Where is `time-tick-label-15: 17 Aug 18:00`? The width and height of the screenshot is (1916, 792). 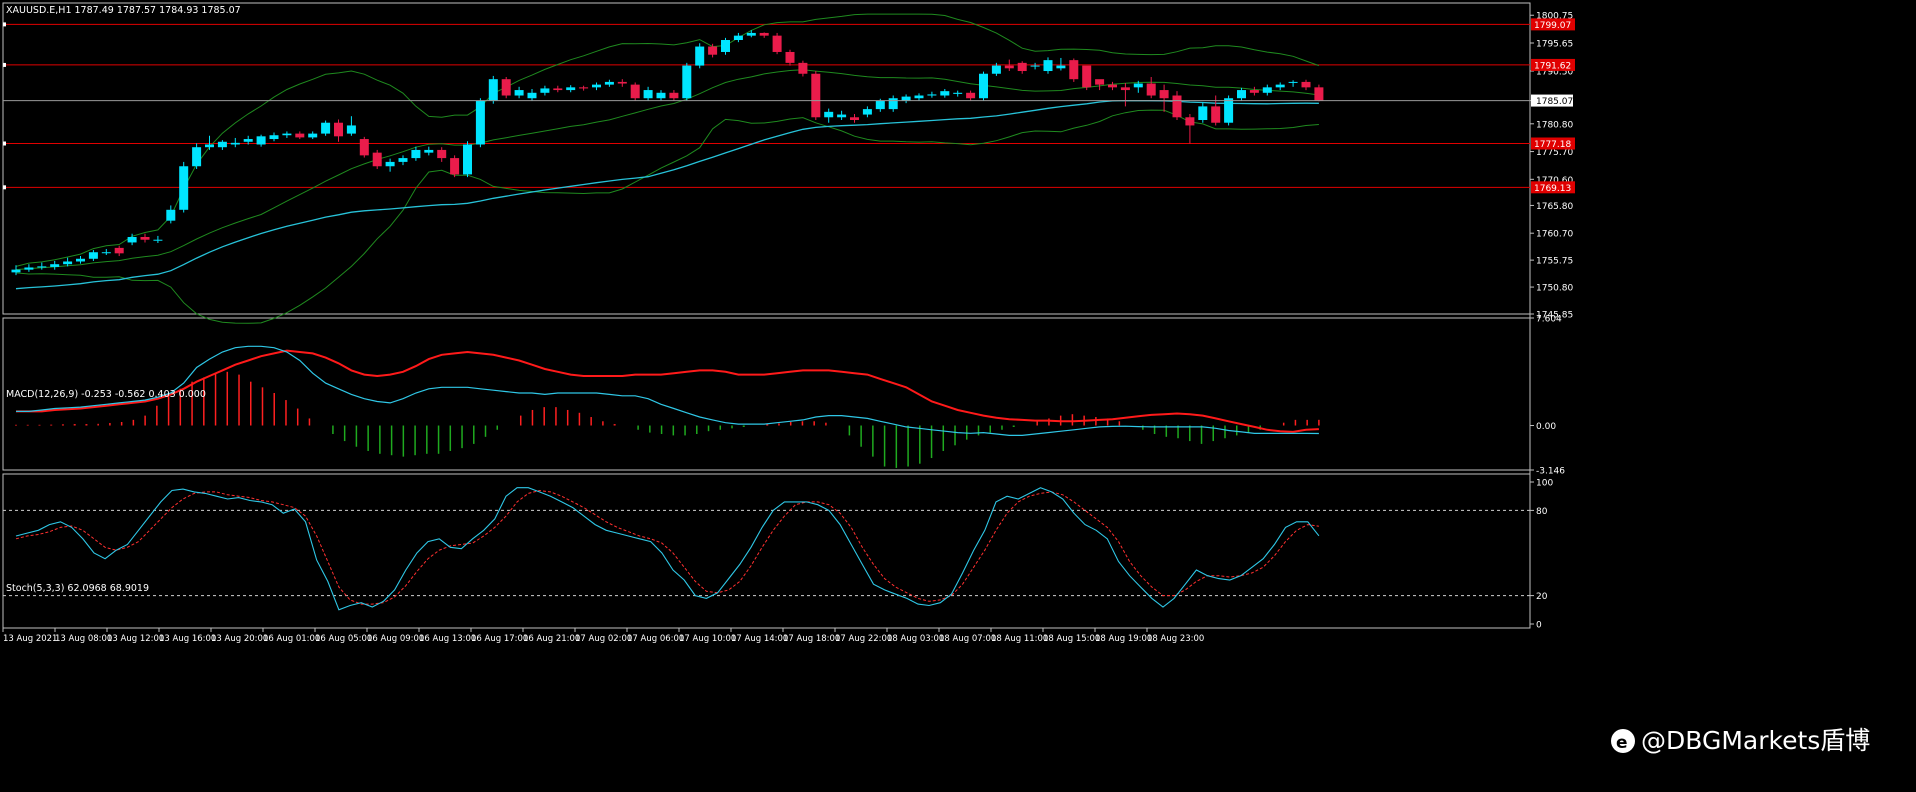
time-tick-label-15: 17 Aug 18:00 is located at coordinates (811, 639).